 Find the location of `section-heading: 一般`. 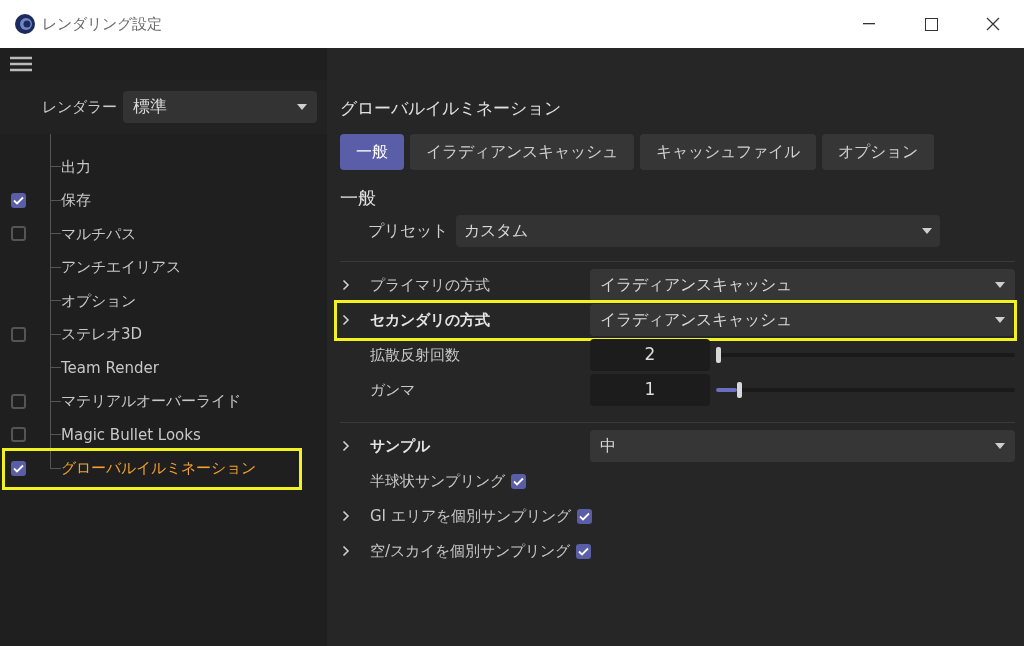

section-heading: 一般 is located at coordinates (358, 197).